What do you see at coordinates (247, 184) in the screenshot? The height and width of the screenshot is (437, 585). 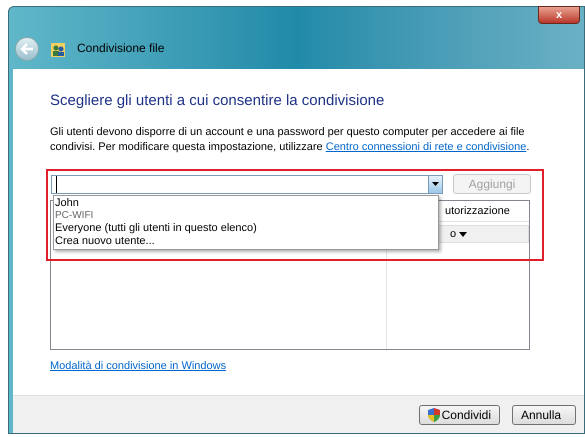 I see `user-combo-field` at bounding box center [247, 184].